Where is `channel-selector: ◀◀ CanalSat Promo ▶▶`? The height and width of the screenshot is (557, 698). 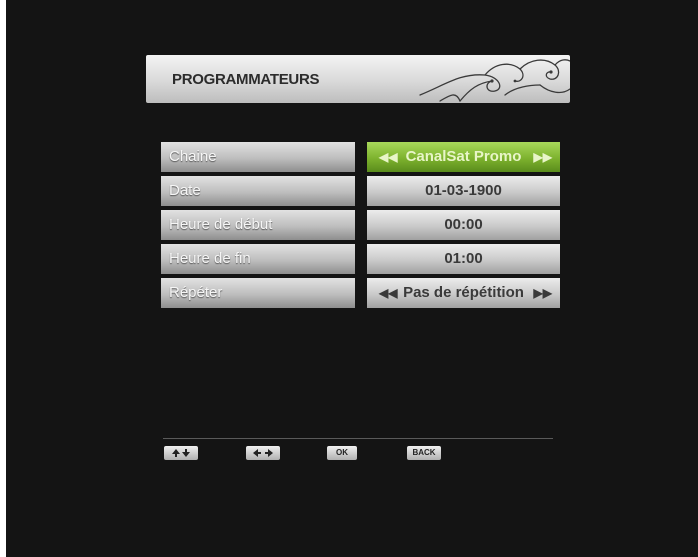
channel-selector: ◀◀ CanalSat Promo ▶▶ is located at coordinates (463, 157).